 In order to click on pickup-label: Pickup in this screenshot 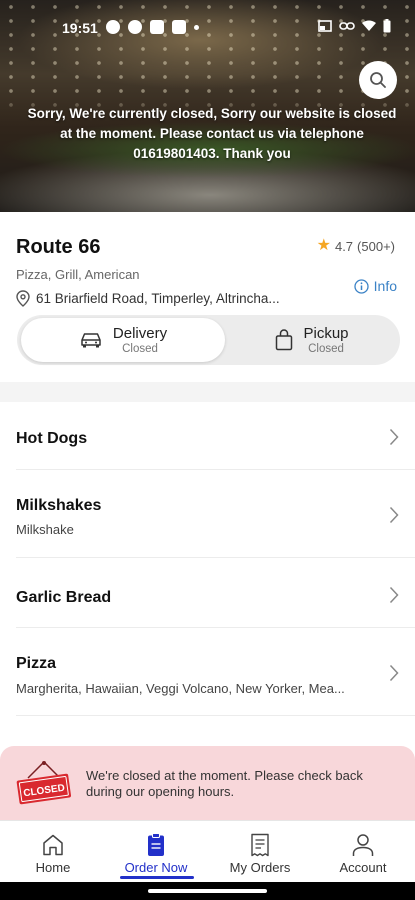, I will do `click(326, 333)`.